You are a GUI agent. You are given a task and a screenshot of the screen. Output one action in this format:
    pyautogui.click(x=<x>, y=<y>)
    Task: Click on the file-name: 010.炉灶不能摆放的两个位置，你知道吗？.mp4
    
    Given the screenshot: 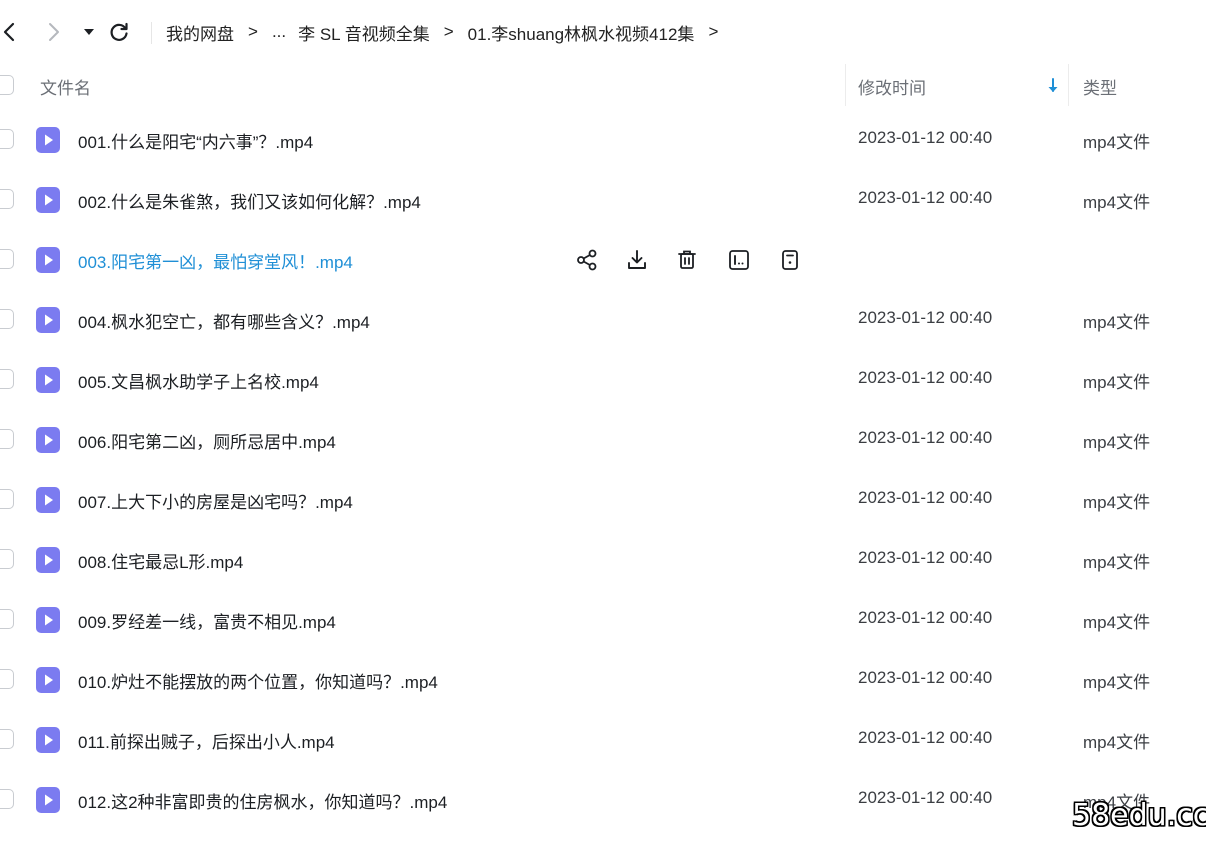 What is the action you would take?
    pyautogui.click(x=258, y=680)
    